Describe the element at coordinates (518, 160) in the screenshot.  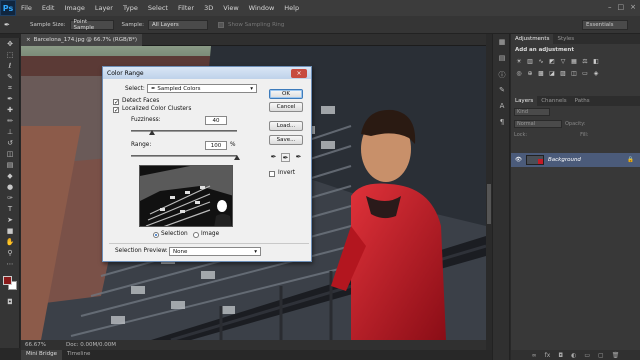
I see `visibility-eye-icon: 👁` at that location.